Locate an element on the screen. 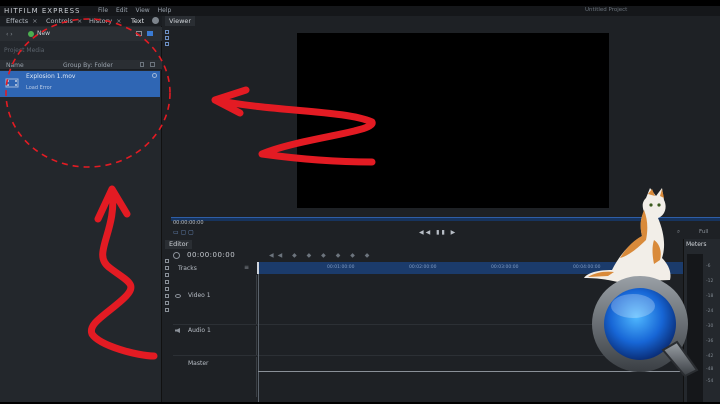 This screenshot has width=720, height=404. tab-controls: Controls × is located at coordinates (64, 21).